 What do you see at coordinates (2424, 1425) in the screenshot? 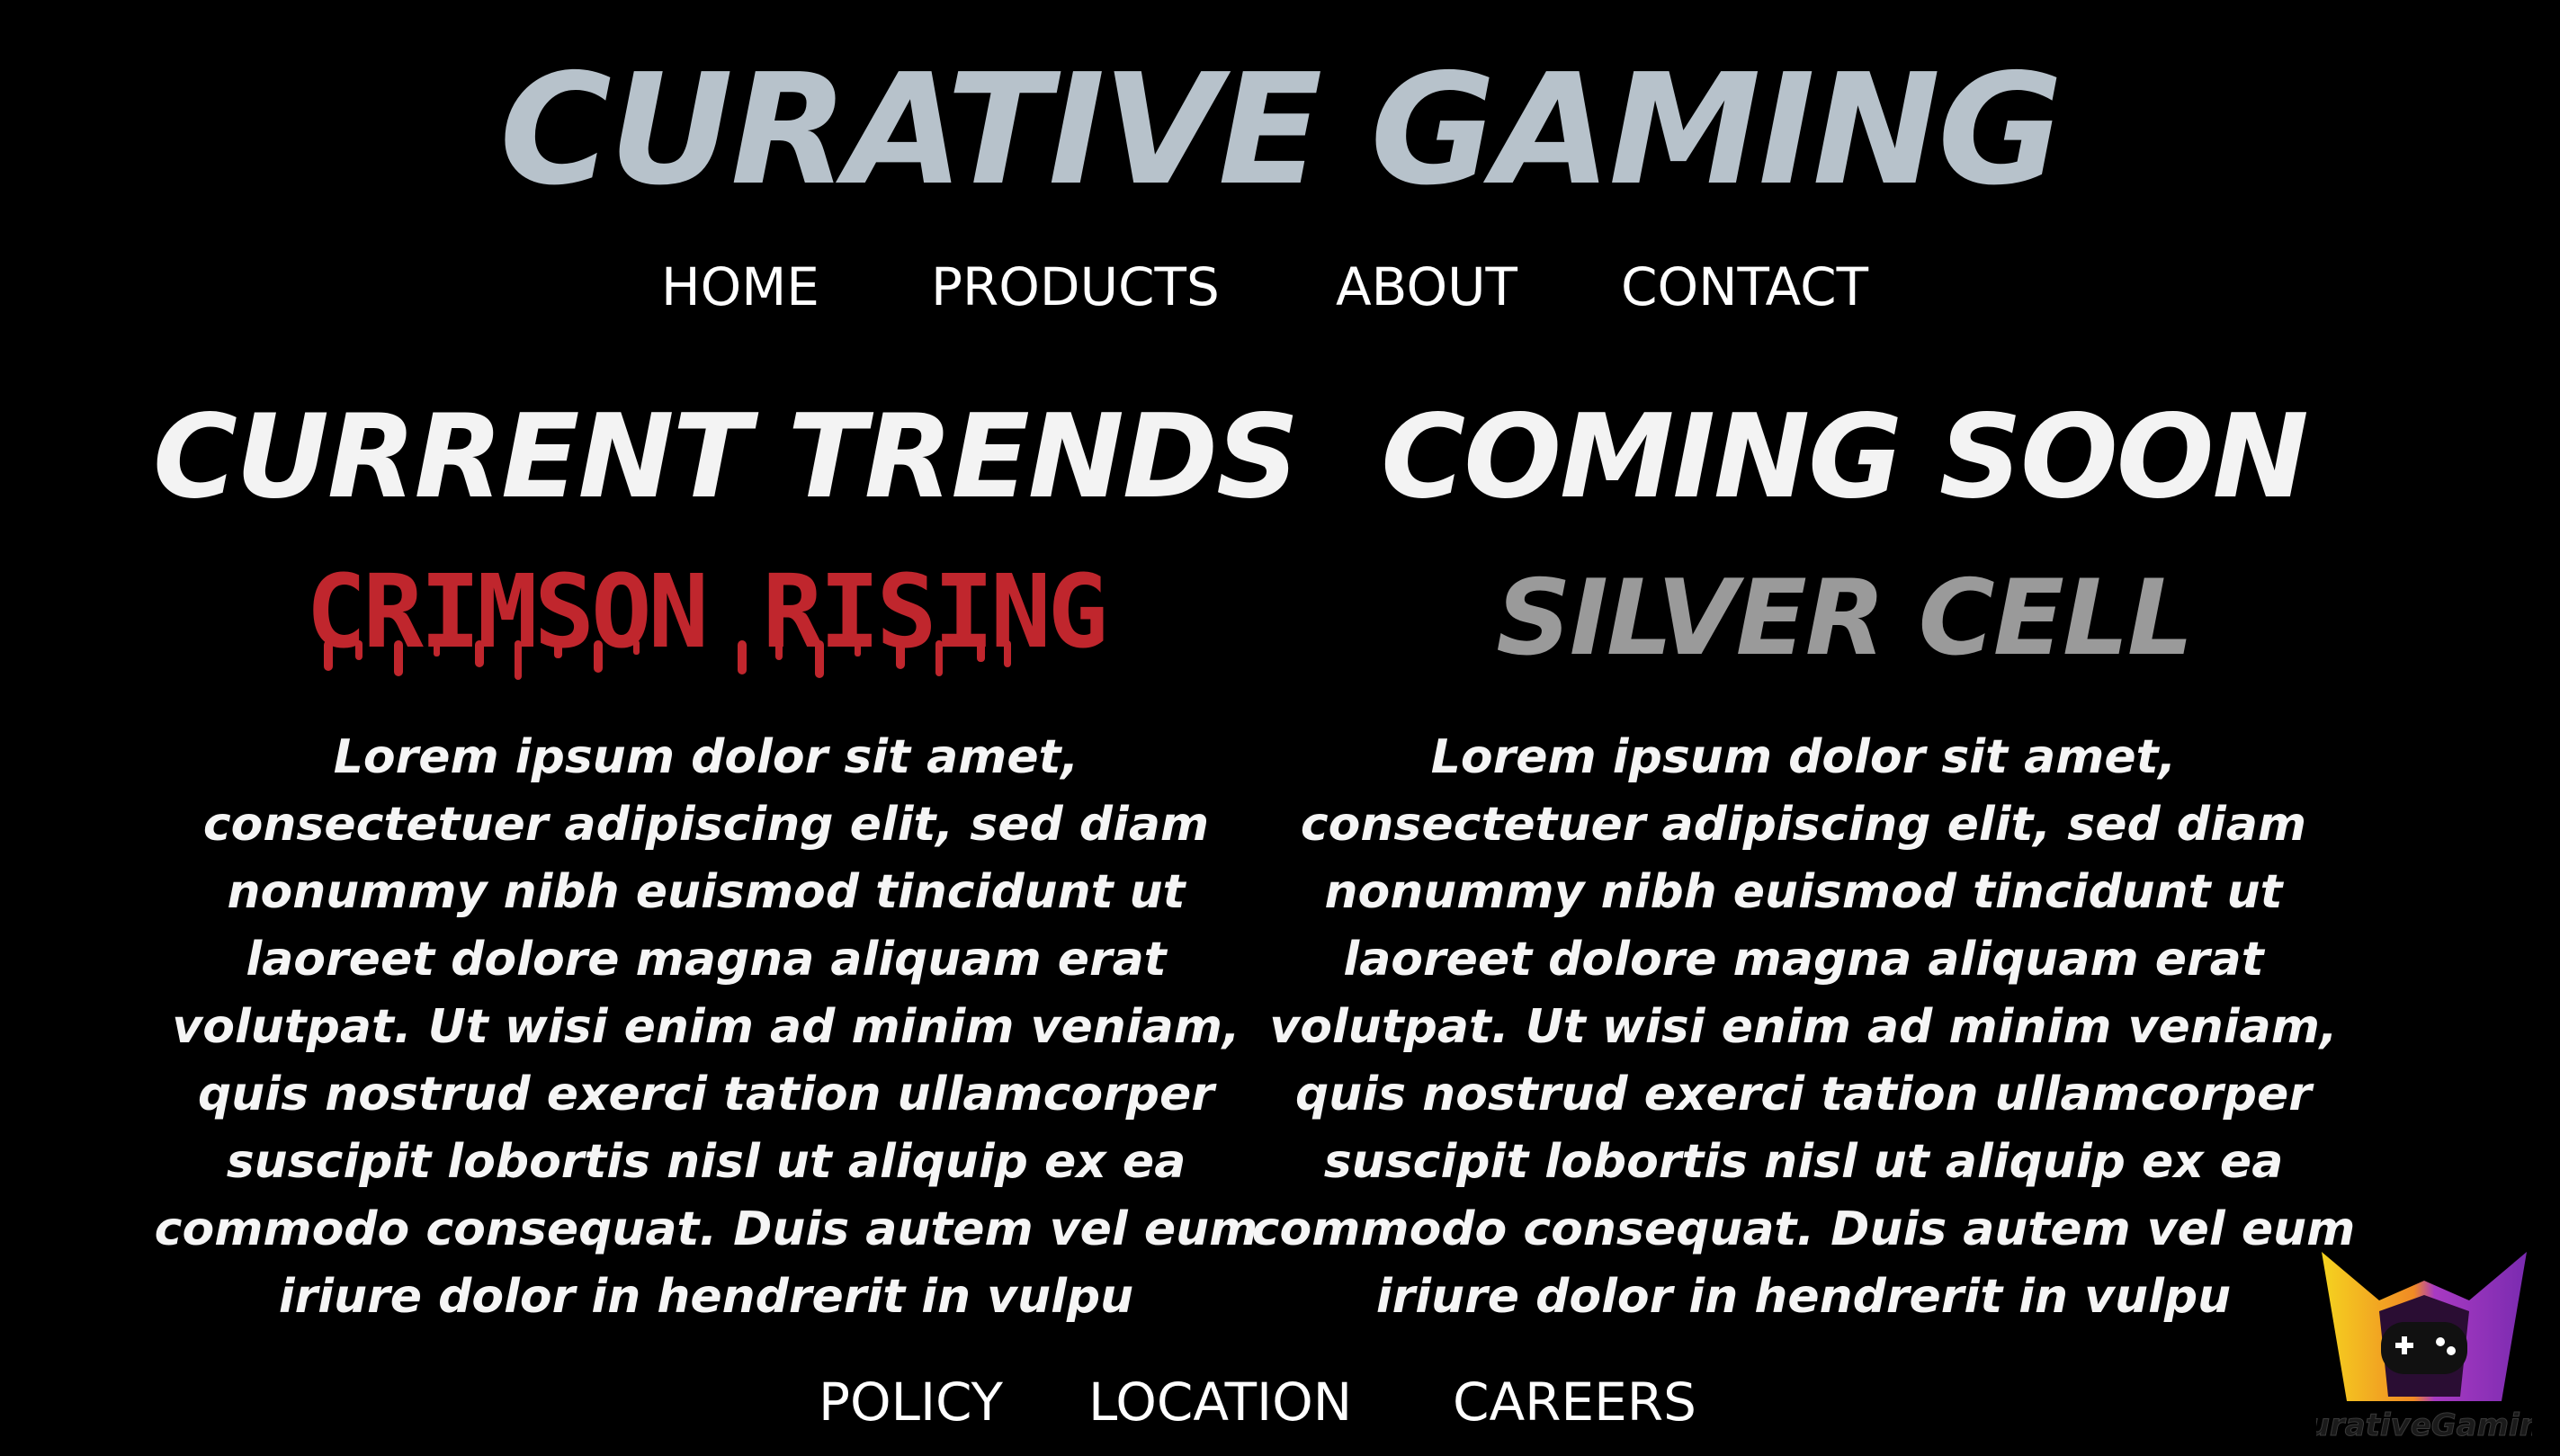
I see `logo-wordmark: CurativeGaming` at bounding box center [2424, 1425].